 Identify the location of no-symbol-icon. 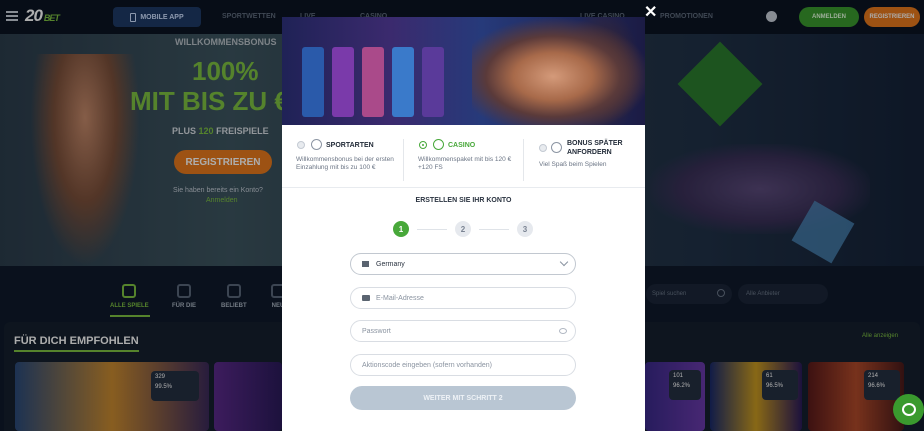
(556, 147).